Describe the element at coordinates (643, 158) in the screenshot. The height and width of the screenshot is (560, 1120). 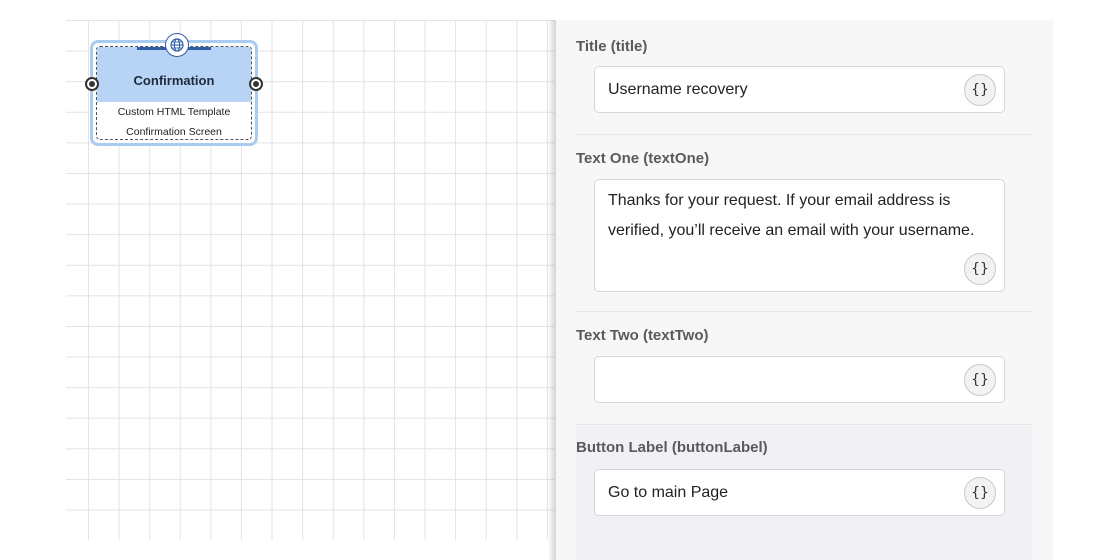
I see `text-one-label: Text One (textOne)` at that location.